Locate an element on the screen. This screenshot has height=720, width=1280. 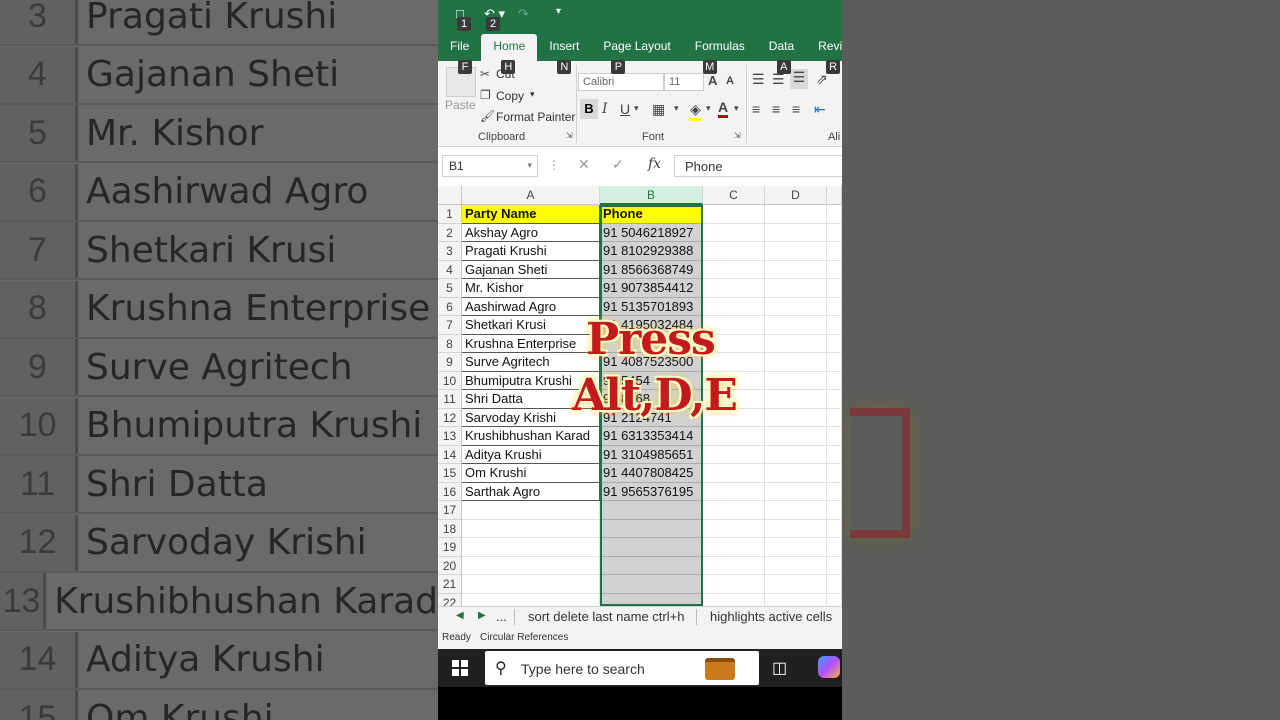
row-header: 13 is located at coordinates (450, 436).